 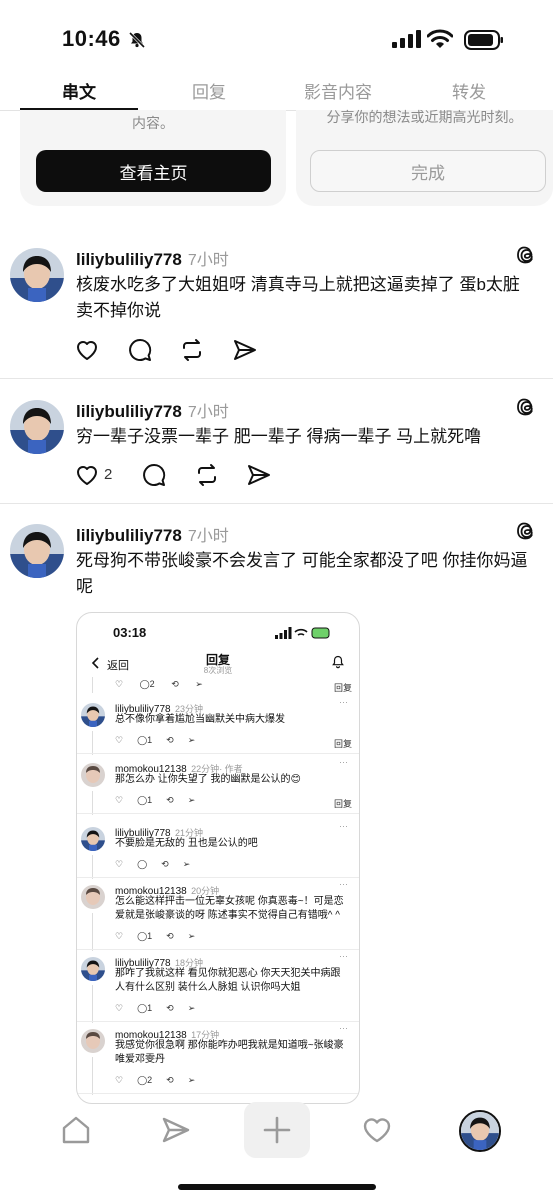 What do you see at coordinates (137, 40) in the screenshot?
I see `silent-bell-icon` at bounding box center [137, 40].